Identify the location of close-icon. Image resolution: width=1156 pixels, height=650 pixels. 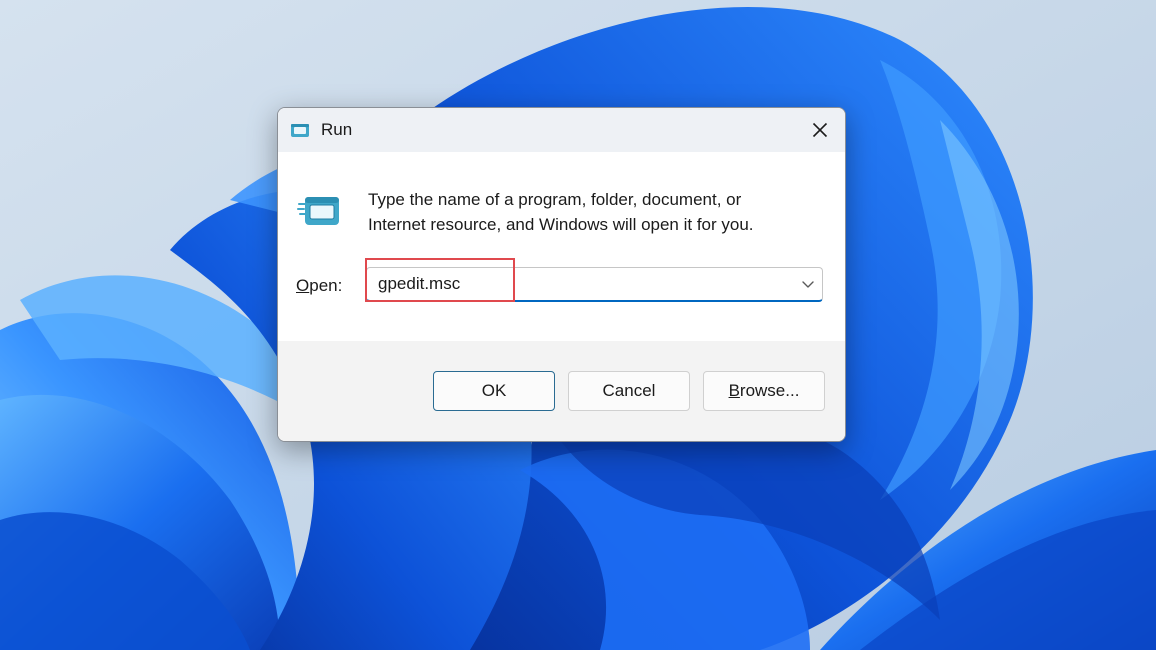
(820, 130).